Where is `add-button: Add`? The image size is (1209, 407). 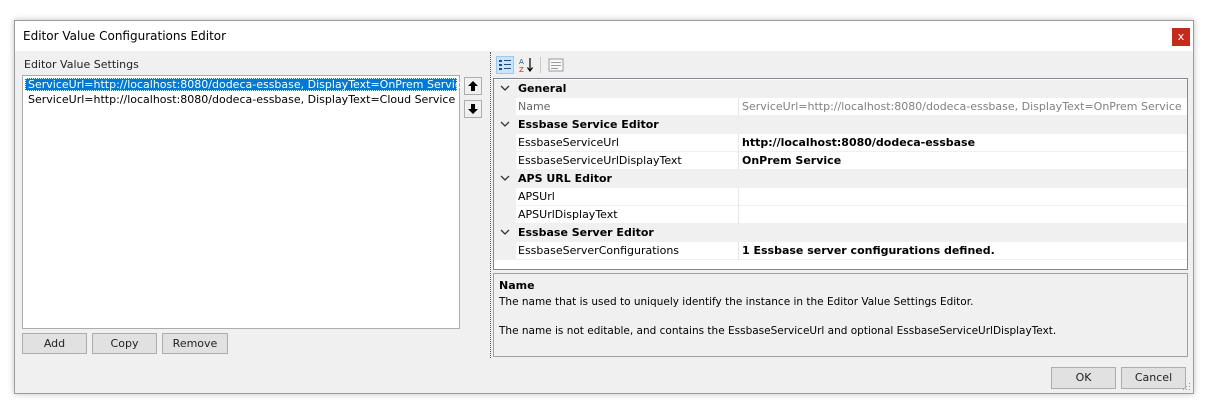
add-button: Add is located at coordinates (54, 343).